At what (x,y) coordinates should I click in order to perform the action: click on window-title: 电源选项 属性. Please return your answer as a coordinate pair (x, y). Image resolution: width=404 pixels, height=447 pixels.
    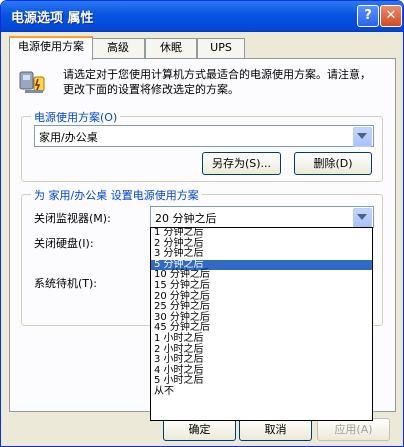
    Looking at the image, I should click on (52, 18).